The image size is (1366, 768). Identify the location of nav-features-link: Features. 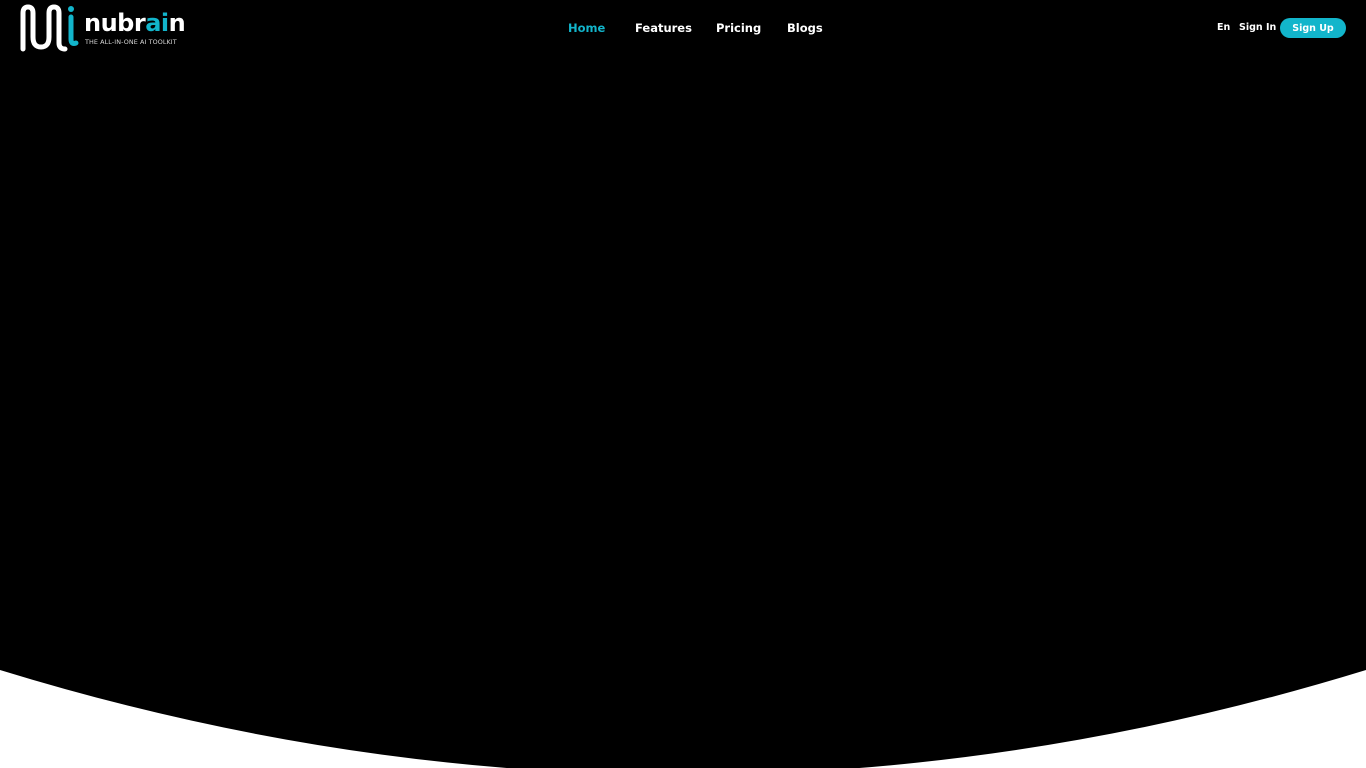
(663, 28).